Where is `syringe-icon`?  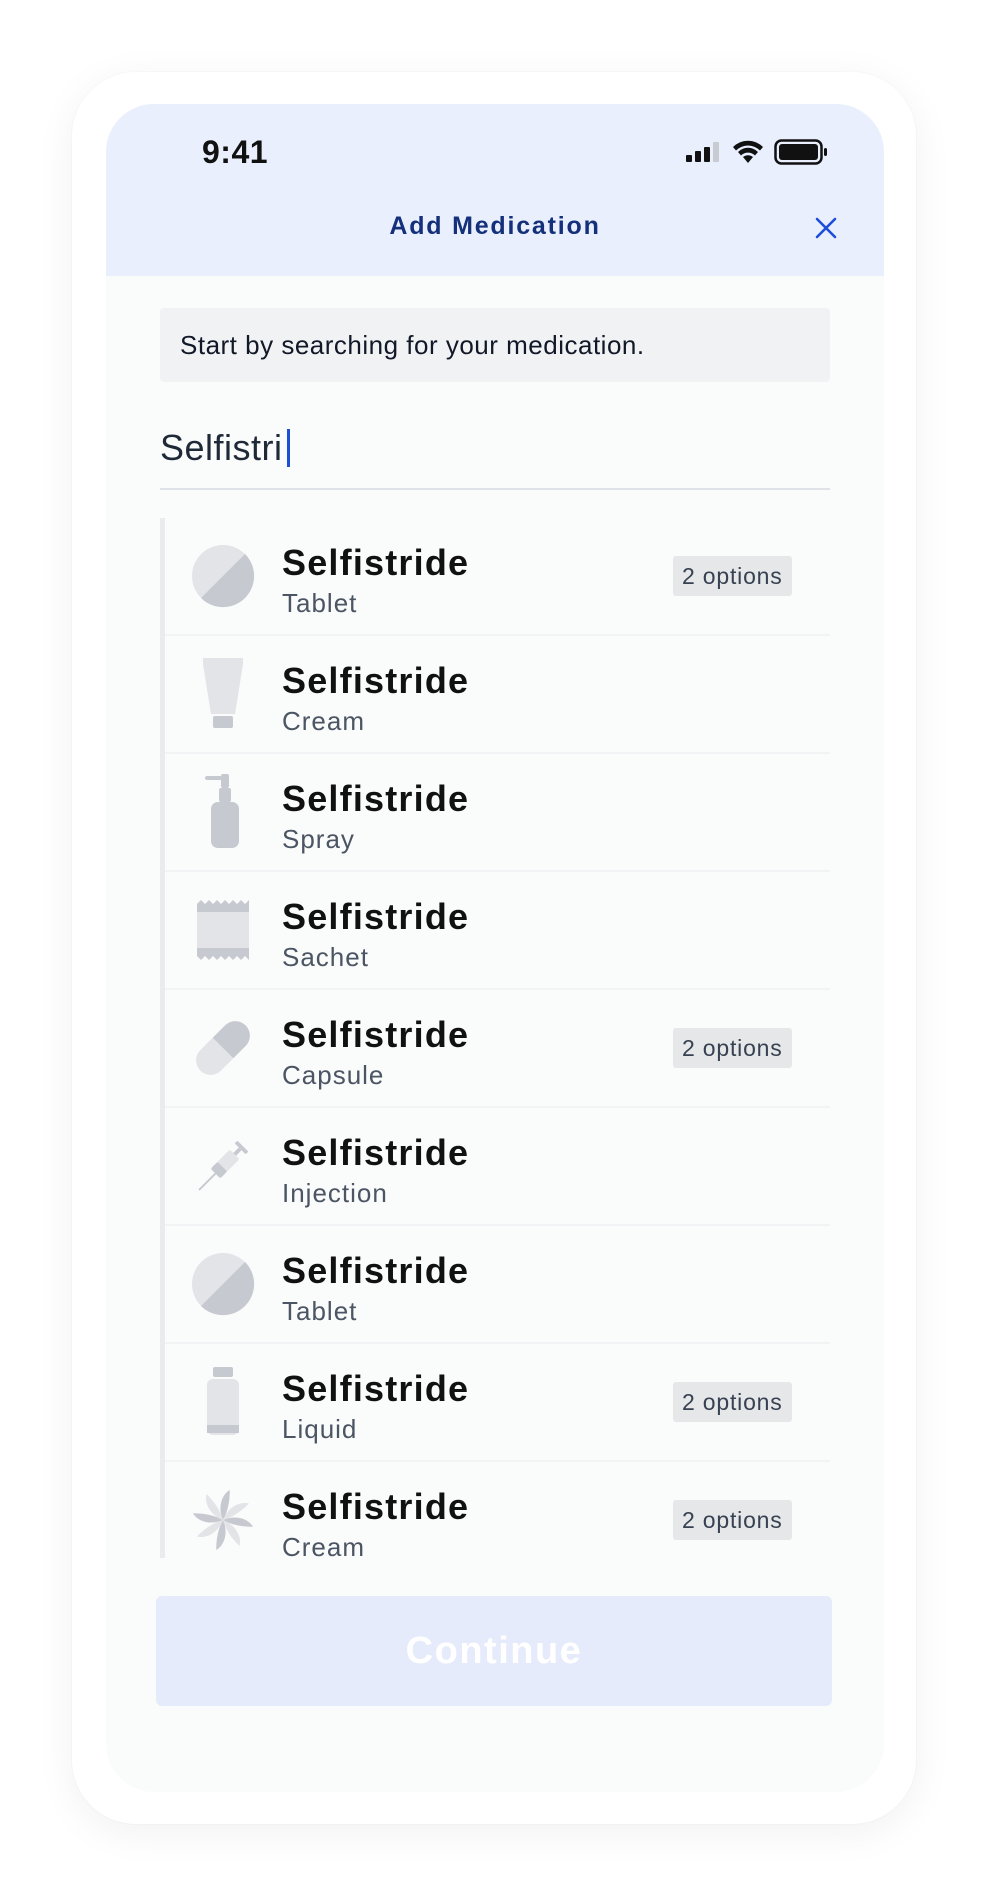
syringe-icon is located at coordinates (223, 1166).